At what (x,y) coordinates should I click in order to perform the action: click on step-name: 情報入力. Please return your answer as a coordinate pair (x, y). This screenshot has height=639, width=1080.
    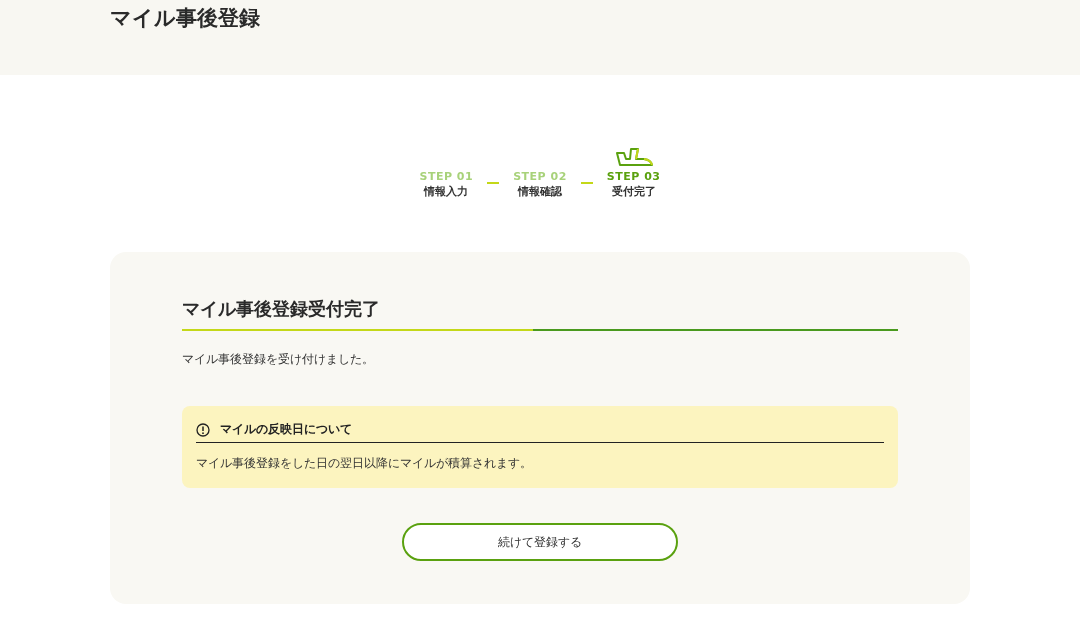
    Looking at the image, I should click on (446, 191).